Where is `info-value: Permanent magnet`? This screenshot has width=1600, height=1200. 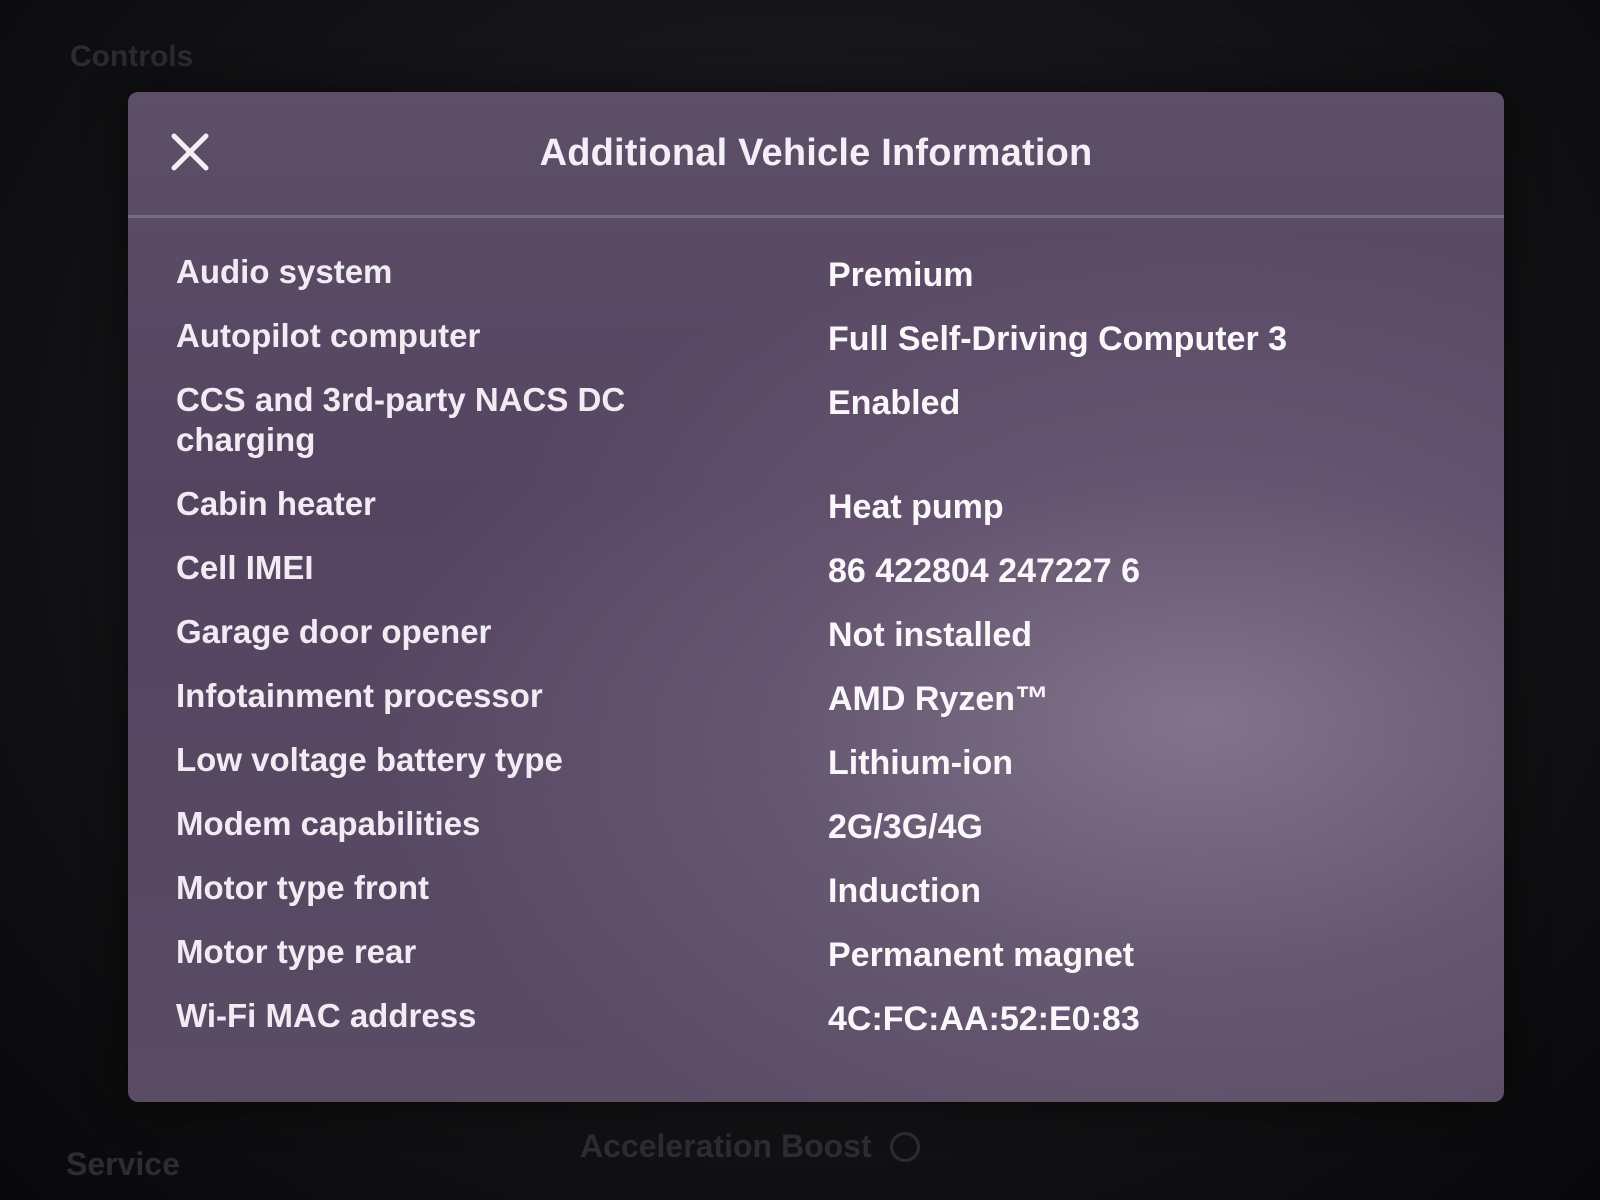
info-value: Permanent magnet is located at coordinates (981, 955).